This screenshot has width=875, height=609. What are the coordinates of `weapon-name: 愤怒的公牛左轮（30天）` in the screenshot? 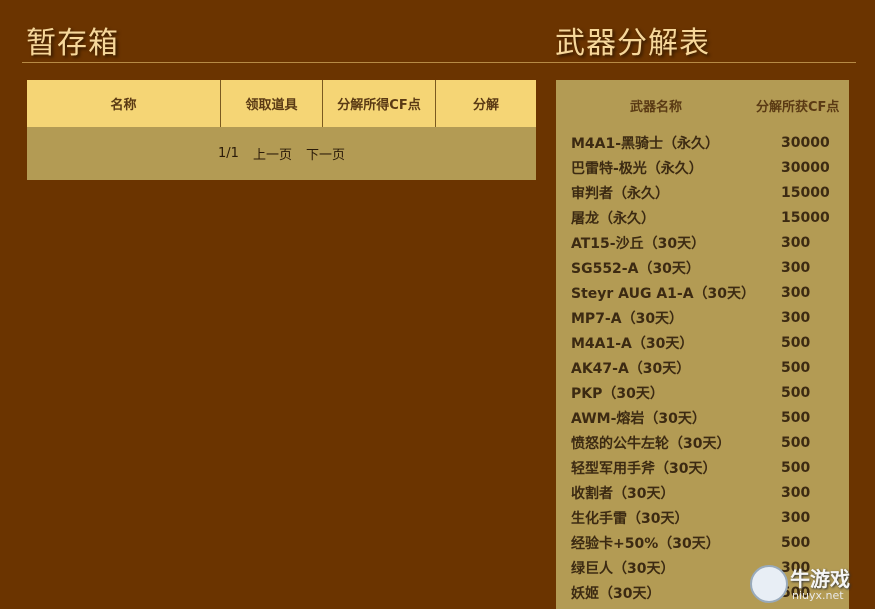 It's located at (651, 443).